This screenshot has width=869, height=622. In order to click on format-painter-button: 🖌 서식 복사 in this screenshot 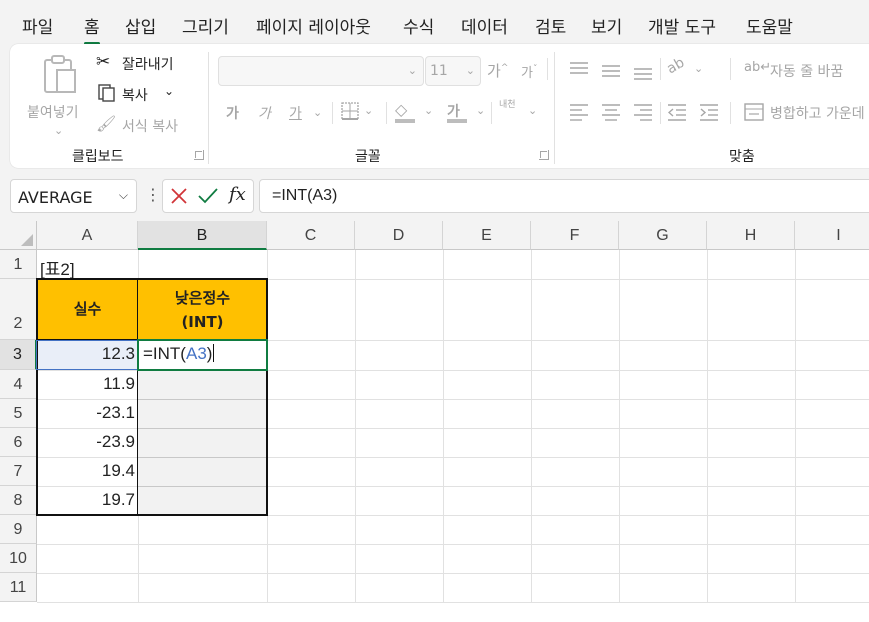, I will do `click(146, 125)`.